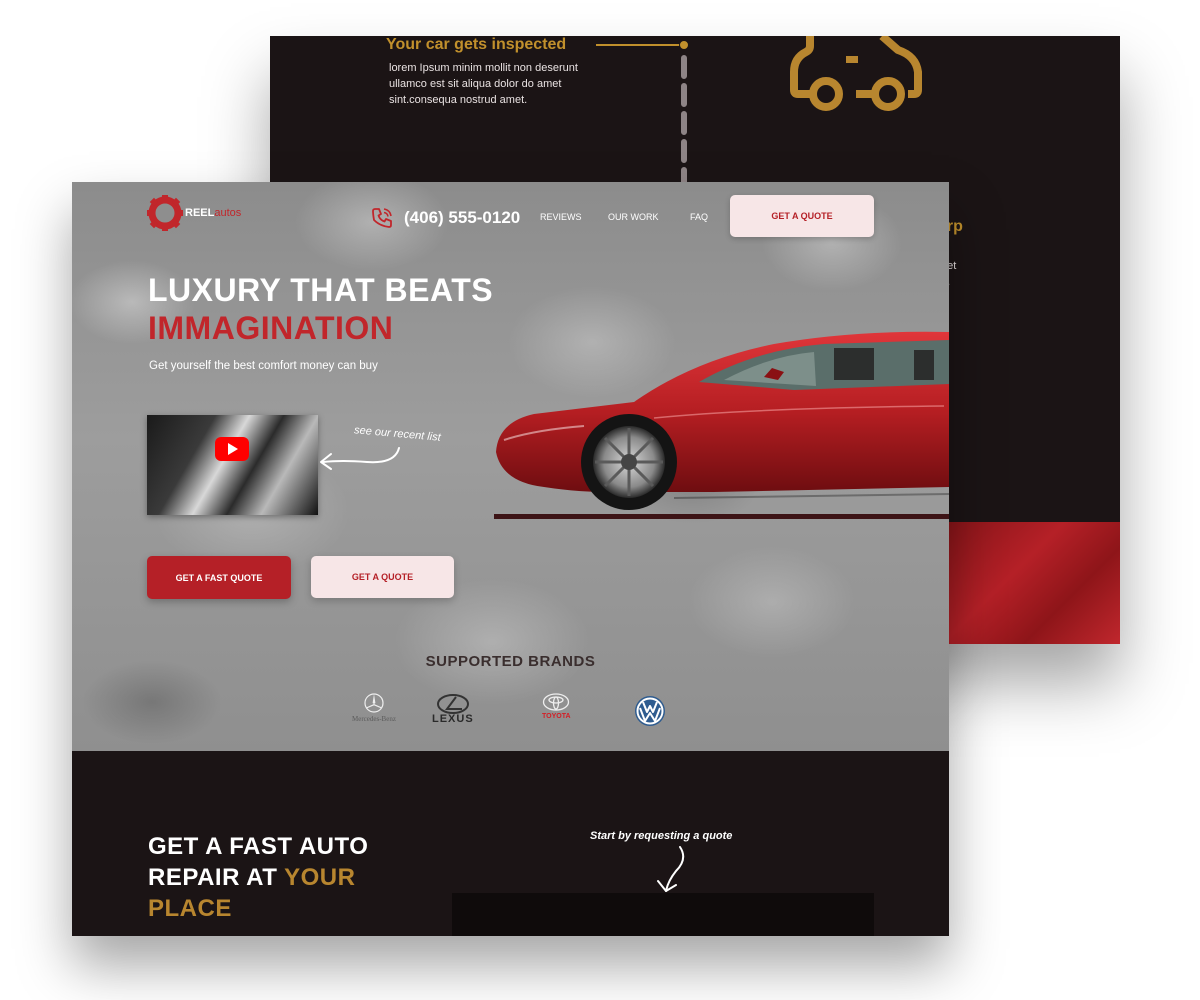  Describe the element at coordinates (200, 213) in the screenshot. I see `logo-main: REEL` at that location.